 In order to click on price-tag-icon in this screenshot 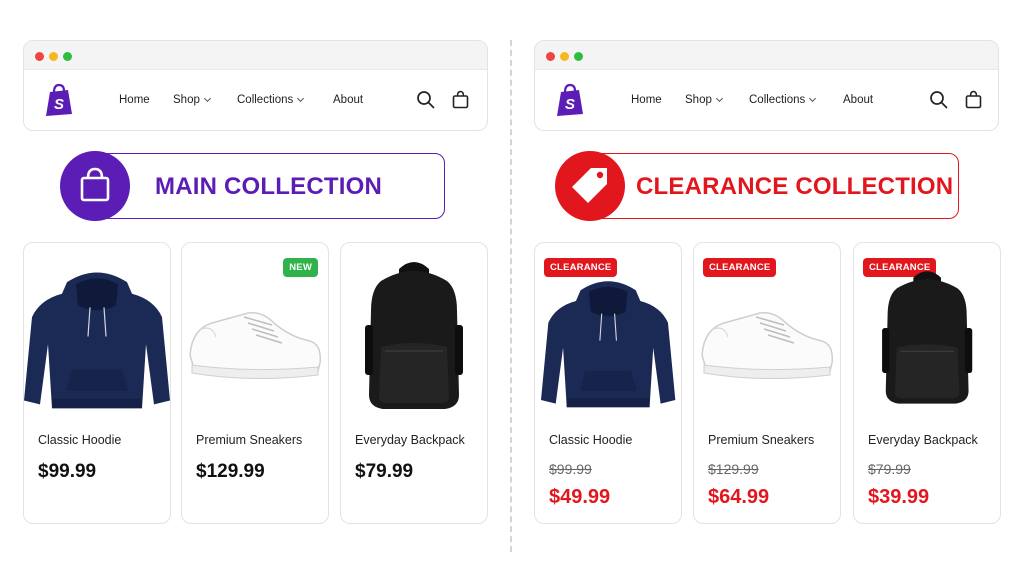, I will do `click(589, 185)`.